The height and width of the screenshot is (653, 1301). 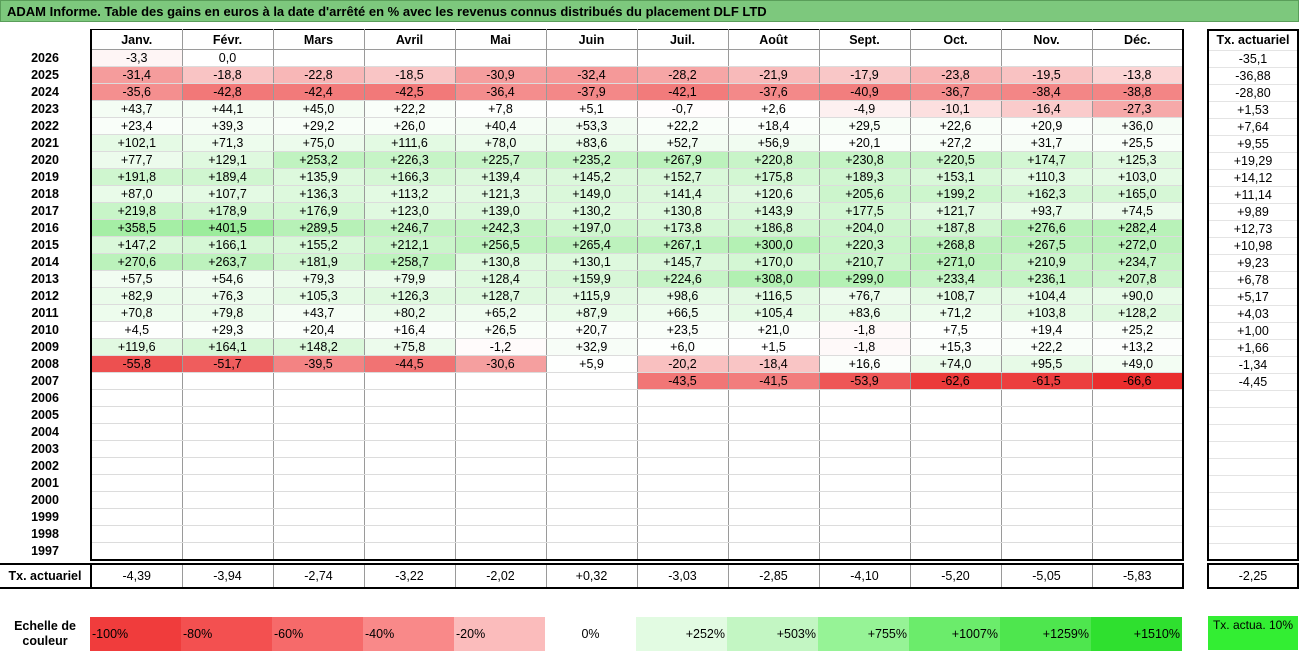 What do you see at coordinates (136, 262) in the screenshot?
I see `gain-cell: +270,6` at bounding box center [136, 262].